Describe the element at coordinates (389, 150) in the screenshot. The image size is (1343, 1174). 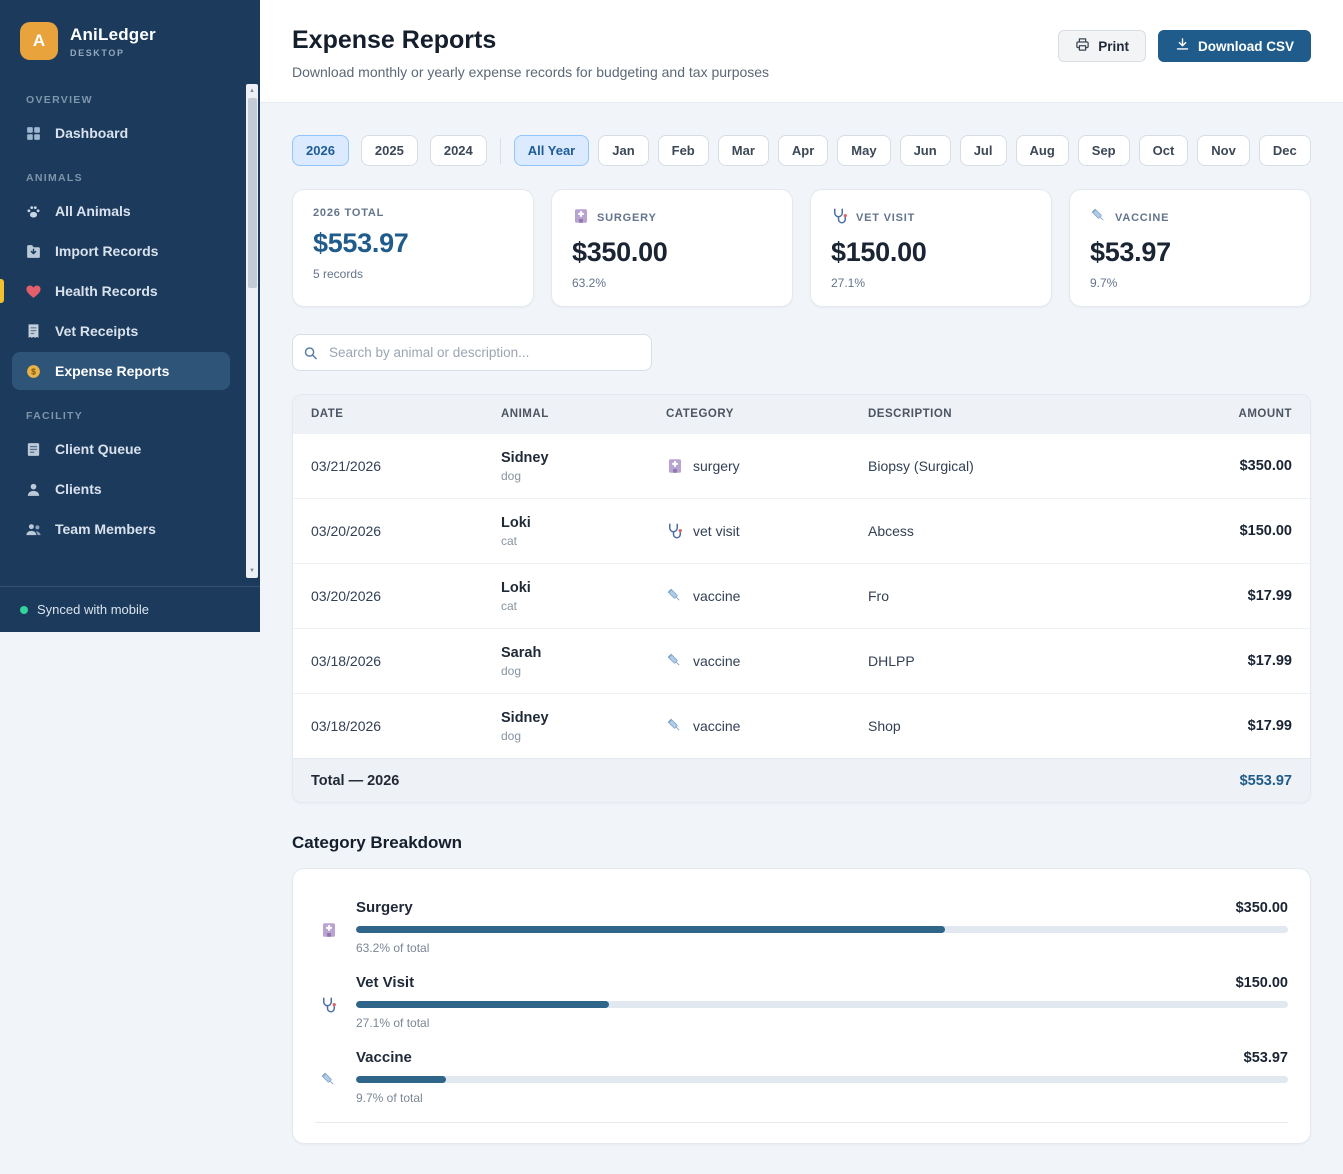
I see `year-pill-2025: 2025` at that location.